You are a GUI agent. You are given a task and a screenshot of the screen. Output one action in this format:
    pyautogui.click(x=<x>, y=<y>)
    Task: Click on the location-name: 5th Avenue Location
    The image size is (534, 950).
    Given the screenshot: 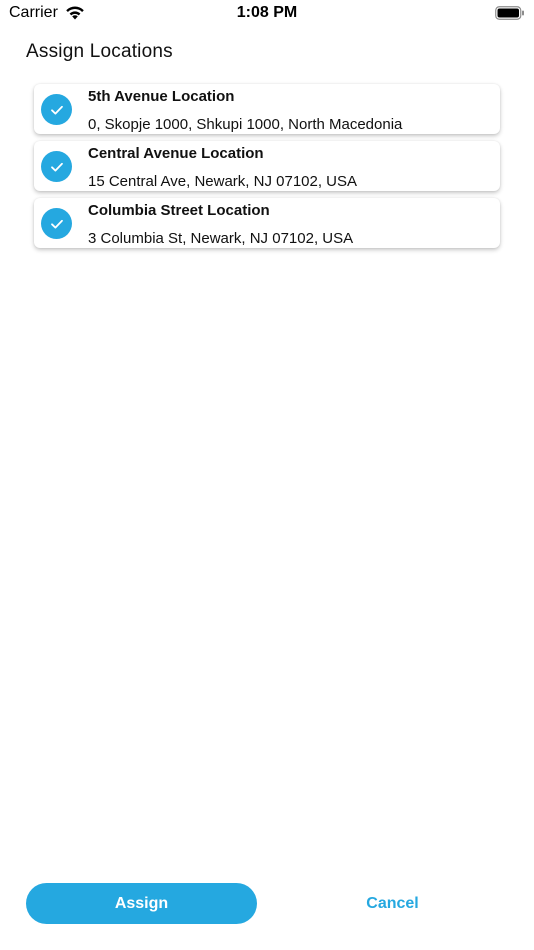 What is the action you would take?
    pyautogui.click(x=161, y=96)
    